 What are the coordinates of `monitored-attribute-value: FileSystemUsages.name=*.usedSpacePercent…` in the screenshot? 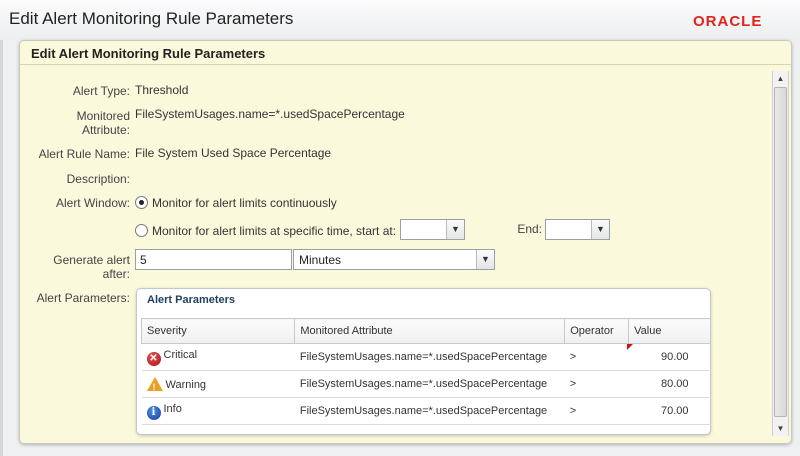 It's located at (270, 114).